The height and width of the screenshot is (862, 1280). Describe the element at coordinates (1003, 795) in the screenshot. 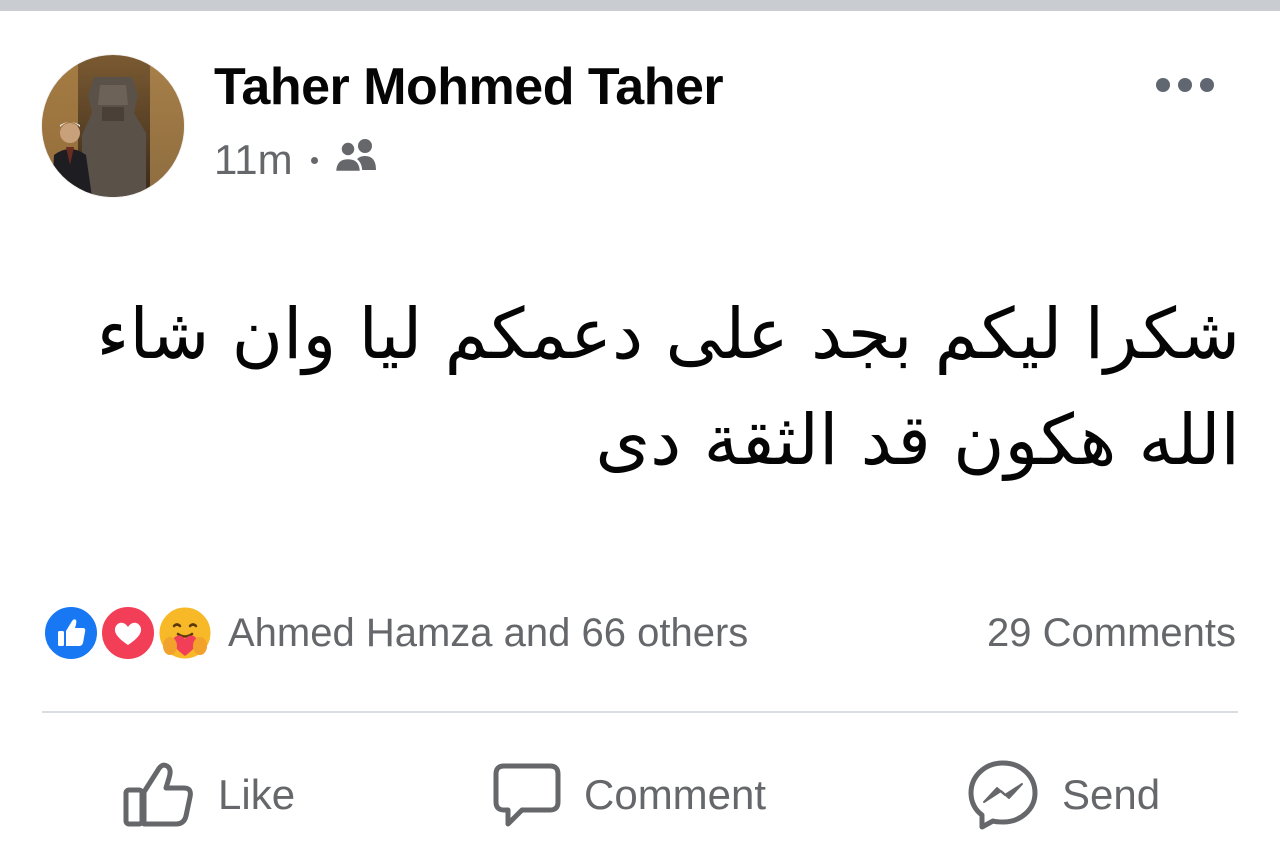

I see `messenger-icon` at that location.